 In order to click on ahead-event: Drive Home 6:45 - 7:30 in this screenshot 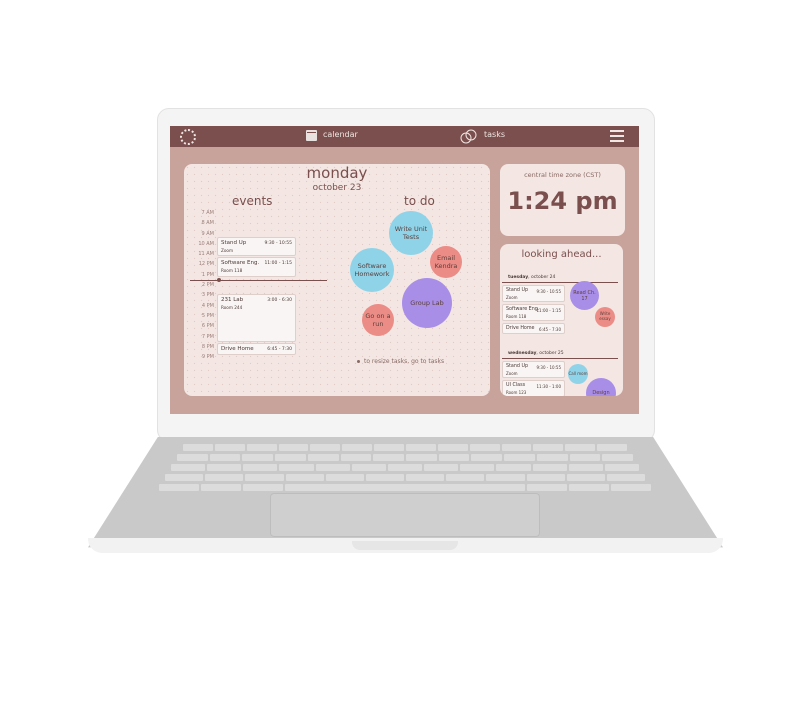, I will do `click(533, 328)`.